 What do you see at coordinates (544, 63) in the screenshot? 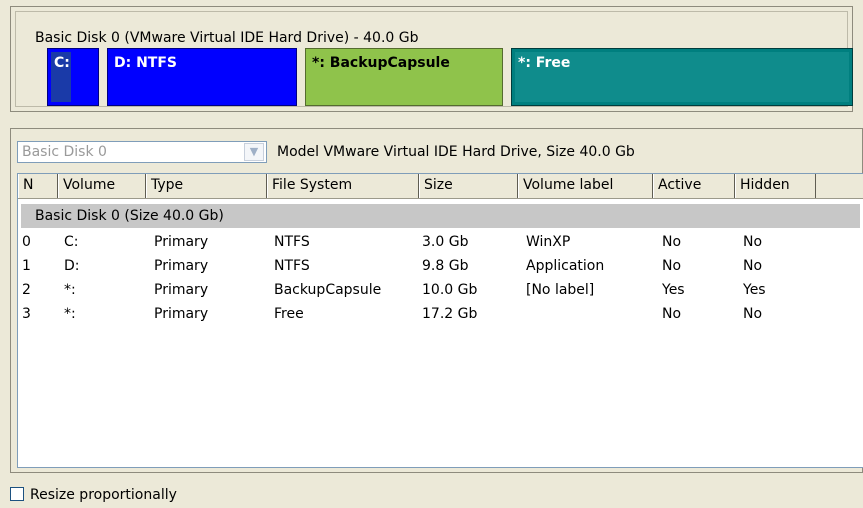
I see `partition-label: *: Free` at bounding box center [544, 63].